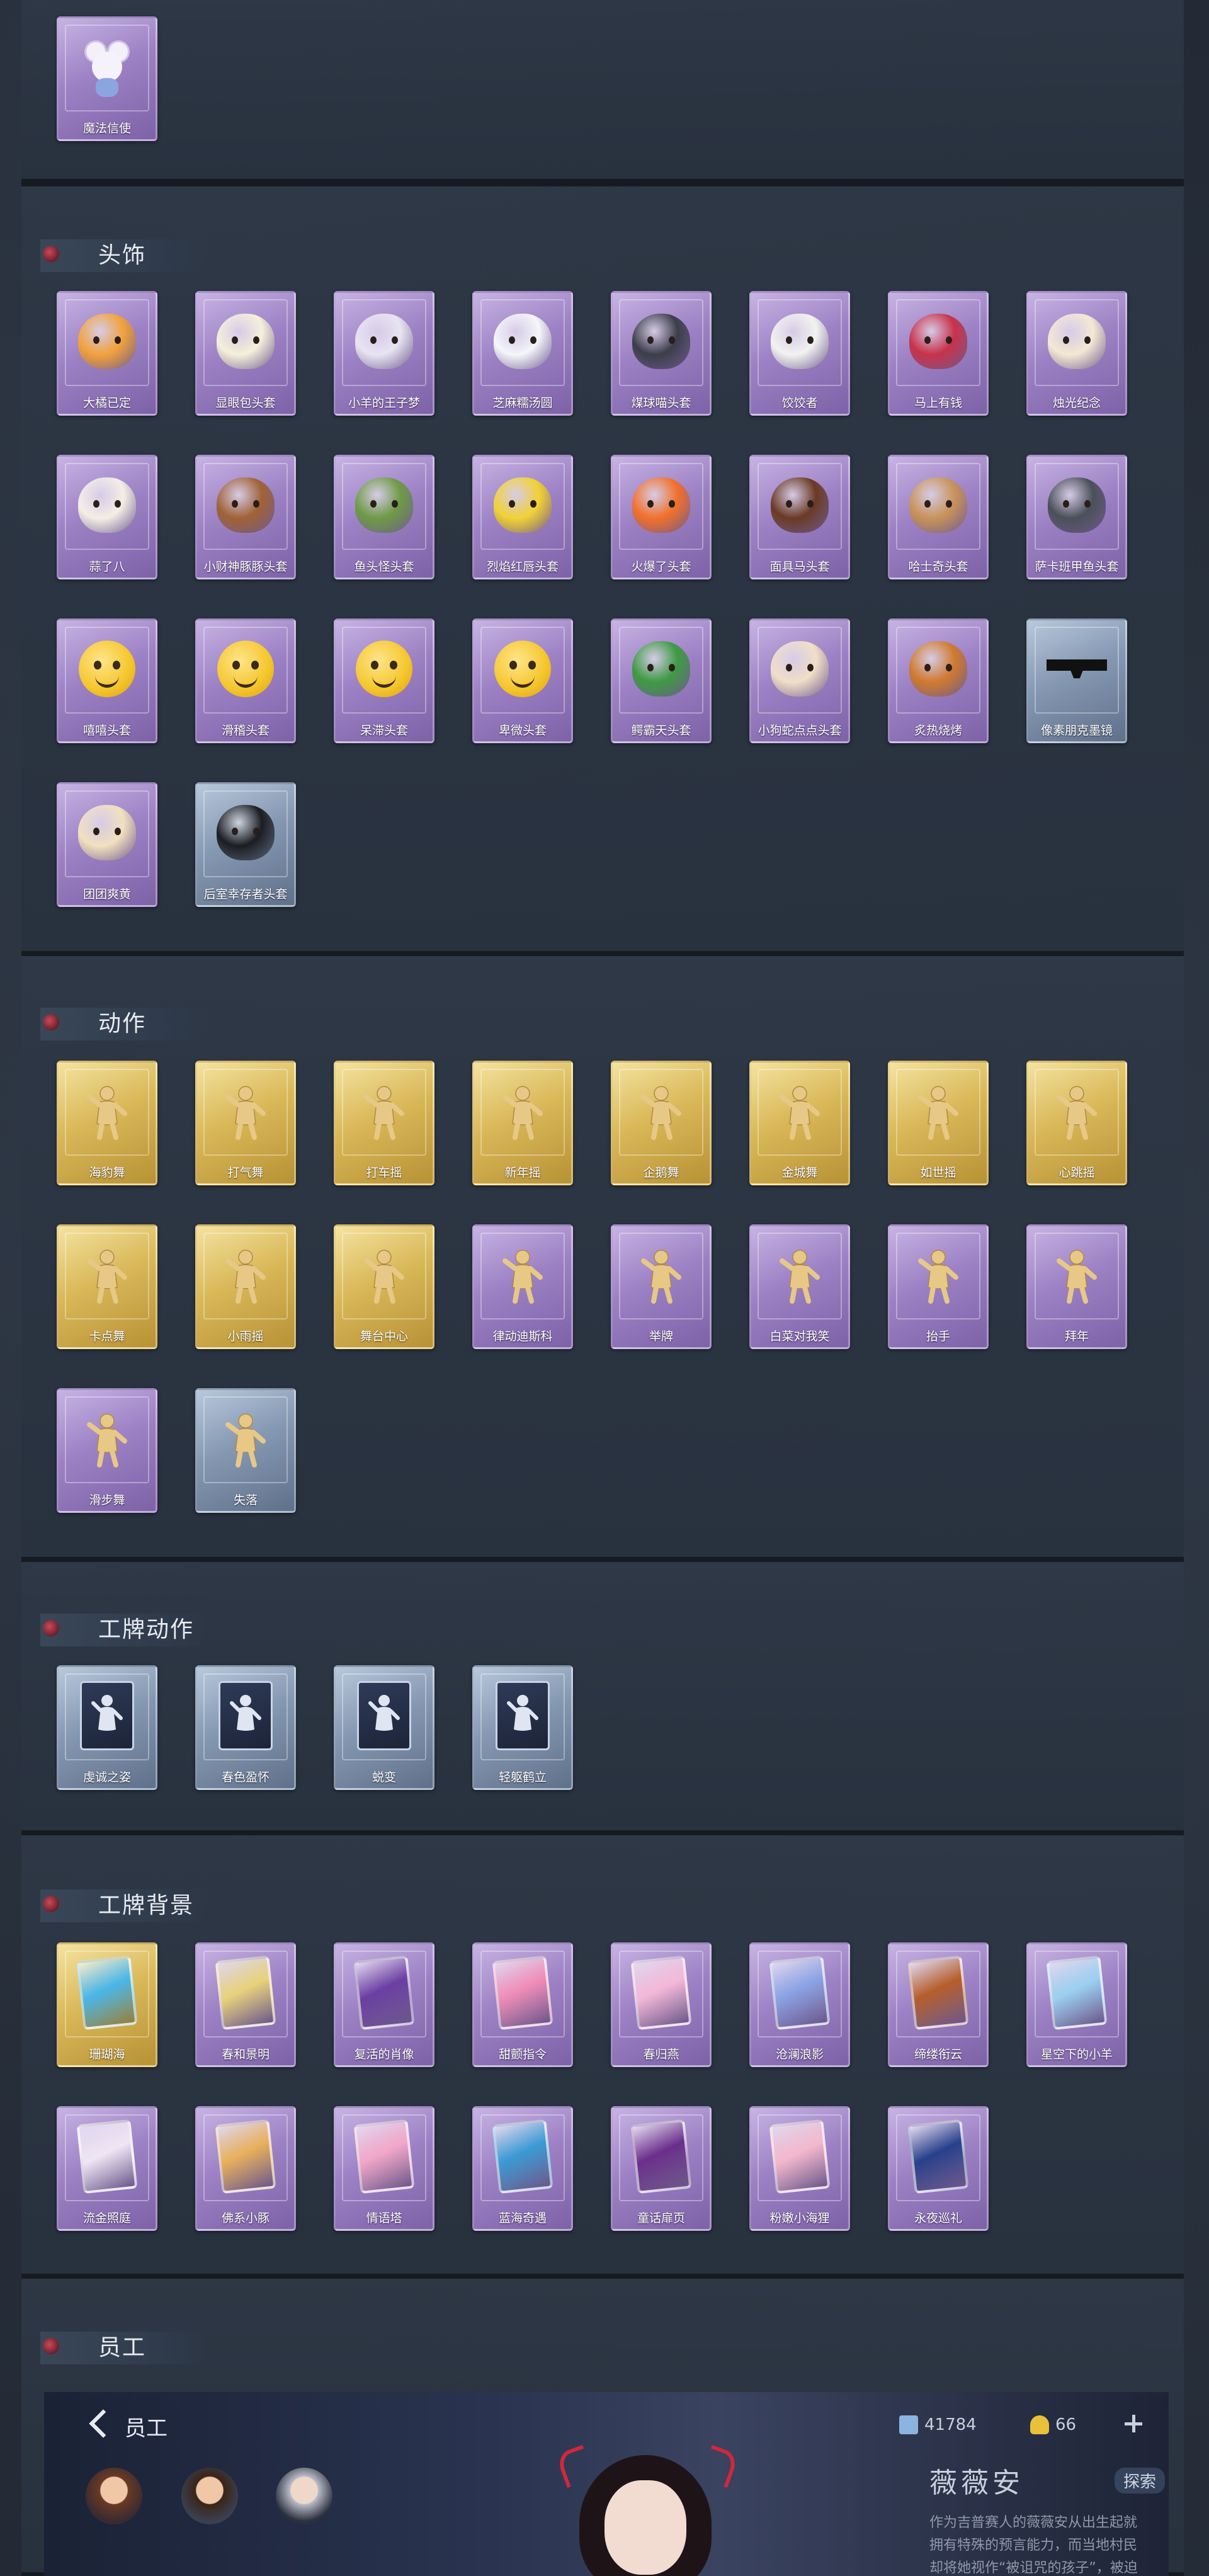 Image resolution: width=1209 pixels, height=2576 pixels. I want to click on collection-item: 蒜了八, so click(107, 517).